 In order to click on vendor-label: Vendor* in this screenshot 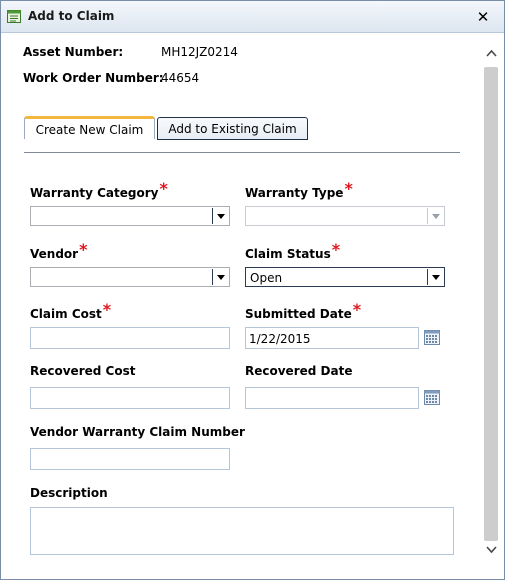, I will do `click(59, 250)`.